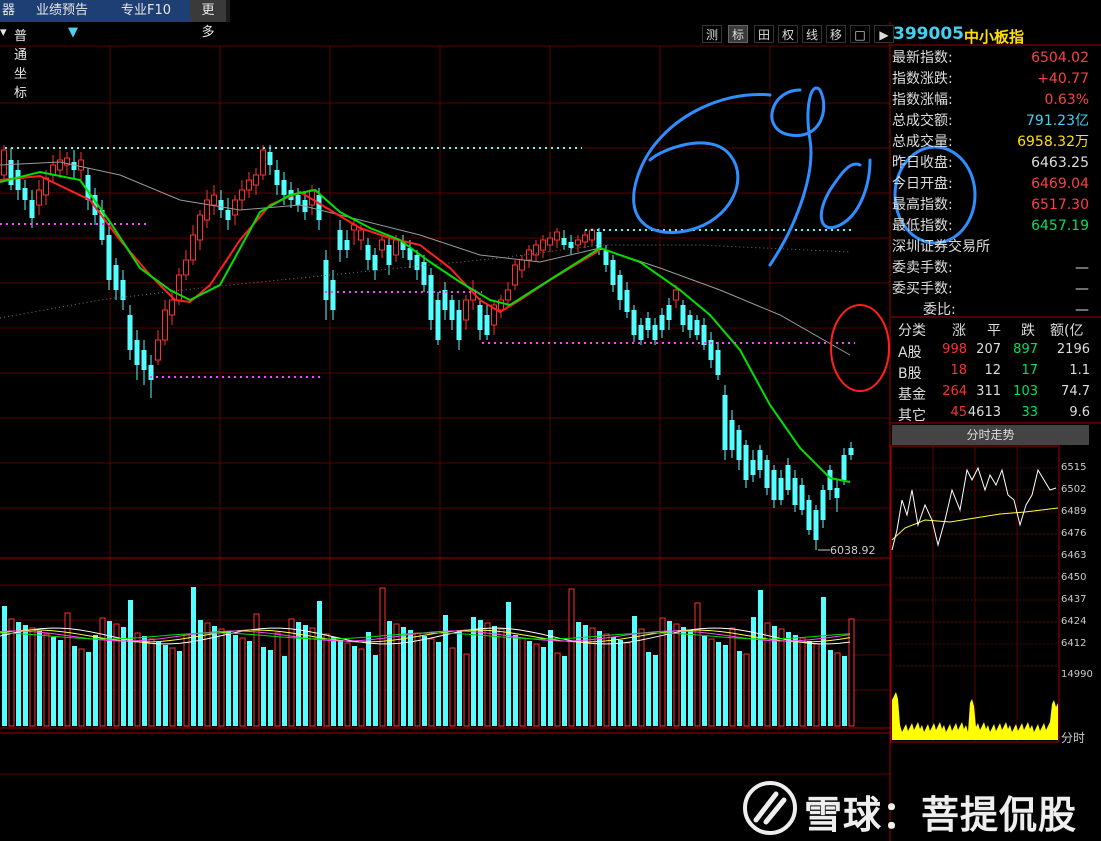 This screenshot has width=1101, height=841. What do you see at coordinates (812, 34) in the screenshot?
I see `line-tool-button: 线` at bounding box center [812, 34].